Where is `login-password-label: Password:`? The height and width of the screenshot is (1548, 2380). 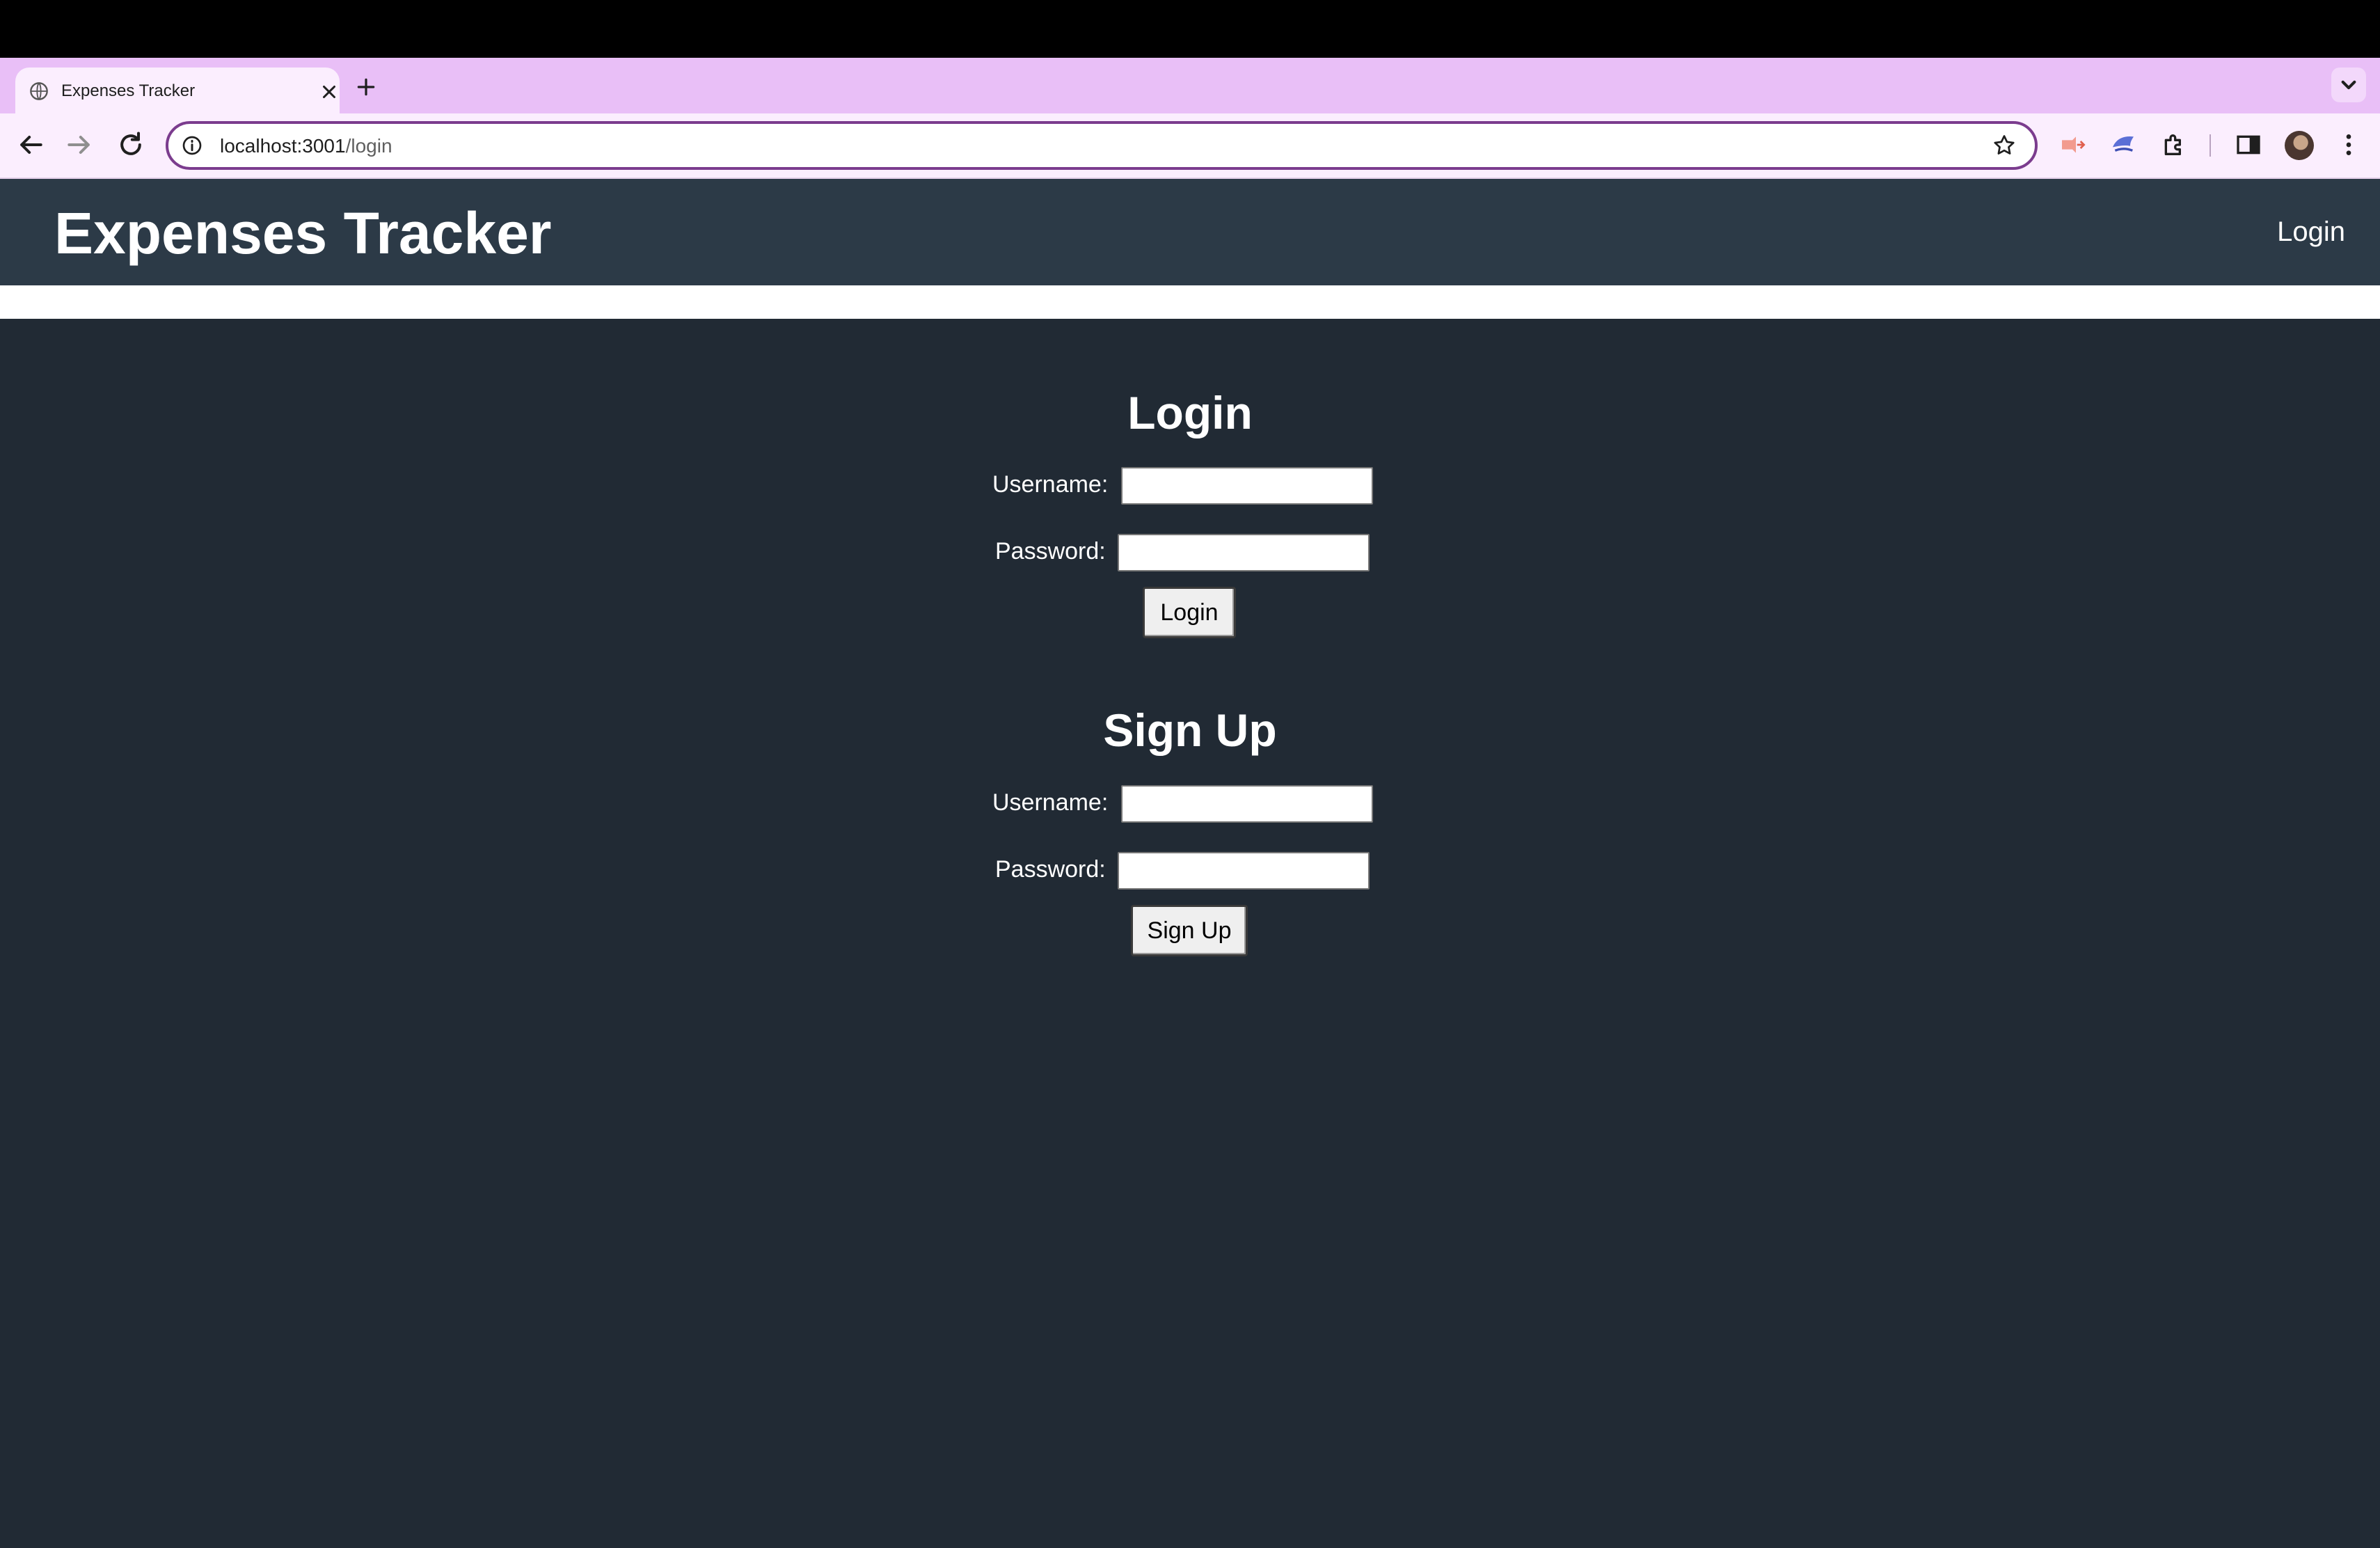
login-password-label: Password: is located at coordinates (1050, 551).